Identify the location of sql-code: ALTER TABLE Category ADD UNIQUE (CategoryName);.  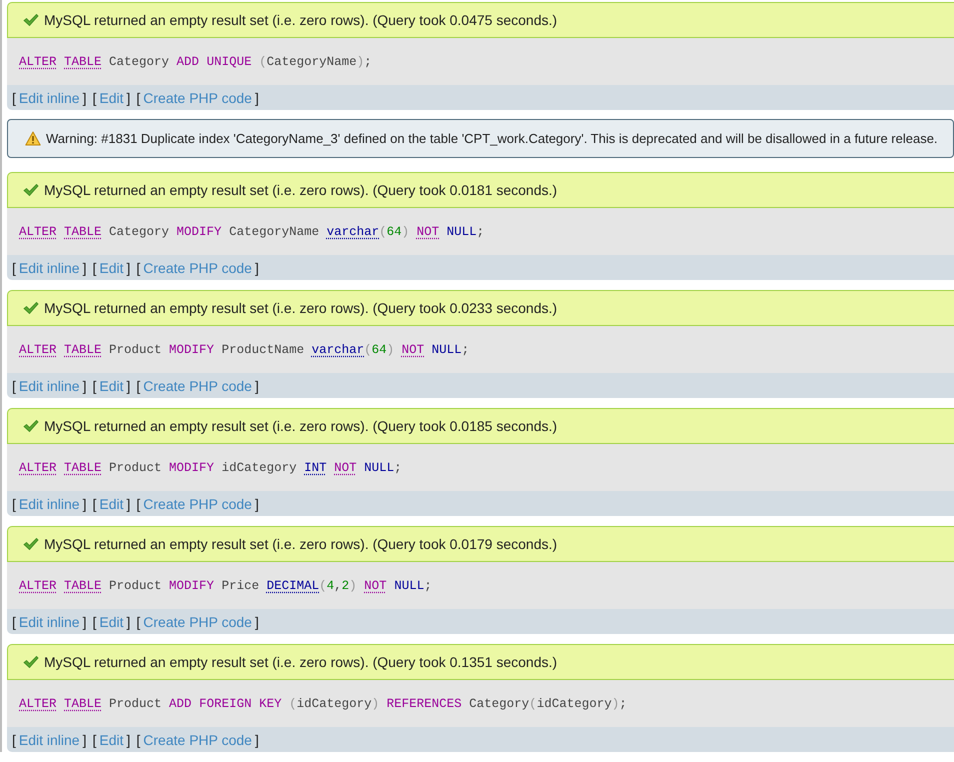
(195, 61).